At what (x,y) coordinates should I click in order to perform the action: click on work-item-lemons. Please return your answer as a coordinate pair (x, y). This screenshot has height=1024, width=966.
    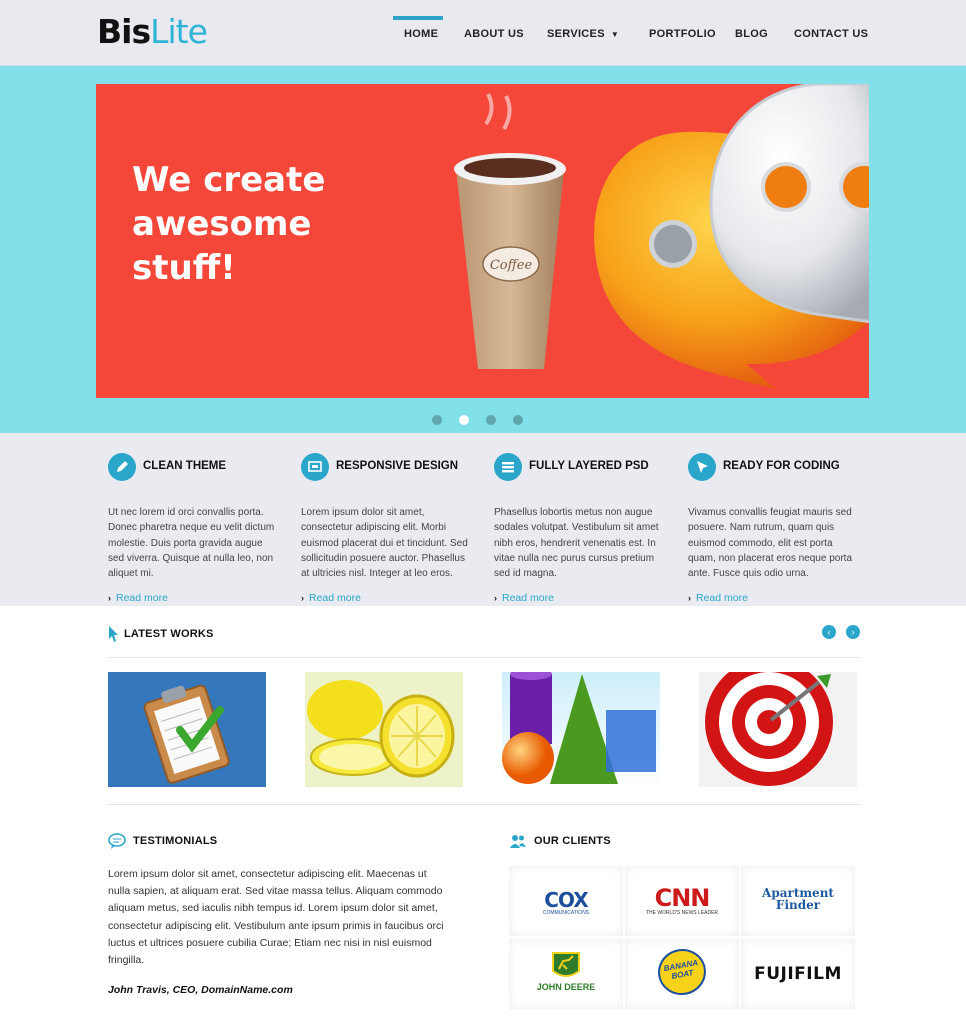
    Looking at the image, I should click on (384, 729).